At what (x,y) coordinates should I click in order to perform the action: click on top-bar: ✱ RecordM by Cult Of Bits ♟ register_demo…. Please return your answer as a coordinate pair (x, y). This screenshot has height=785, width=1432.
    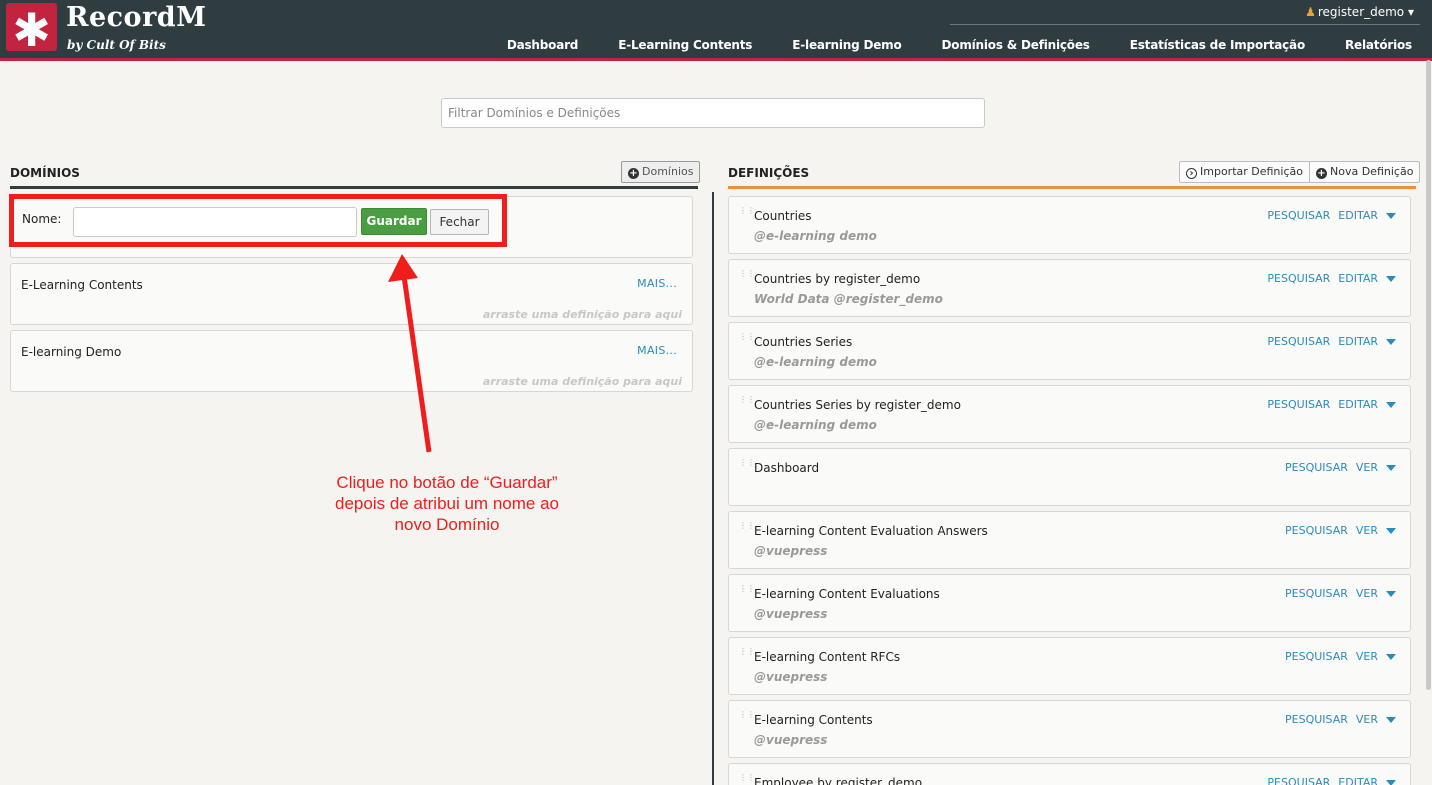
    Looking at the image, I should click on (716, 29).